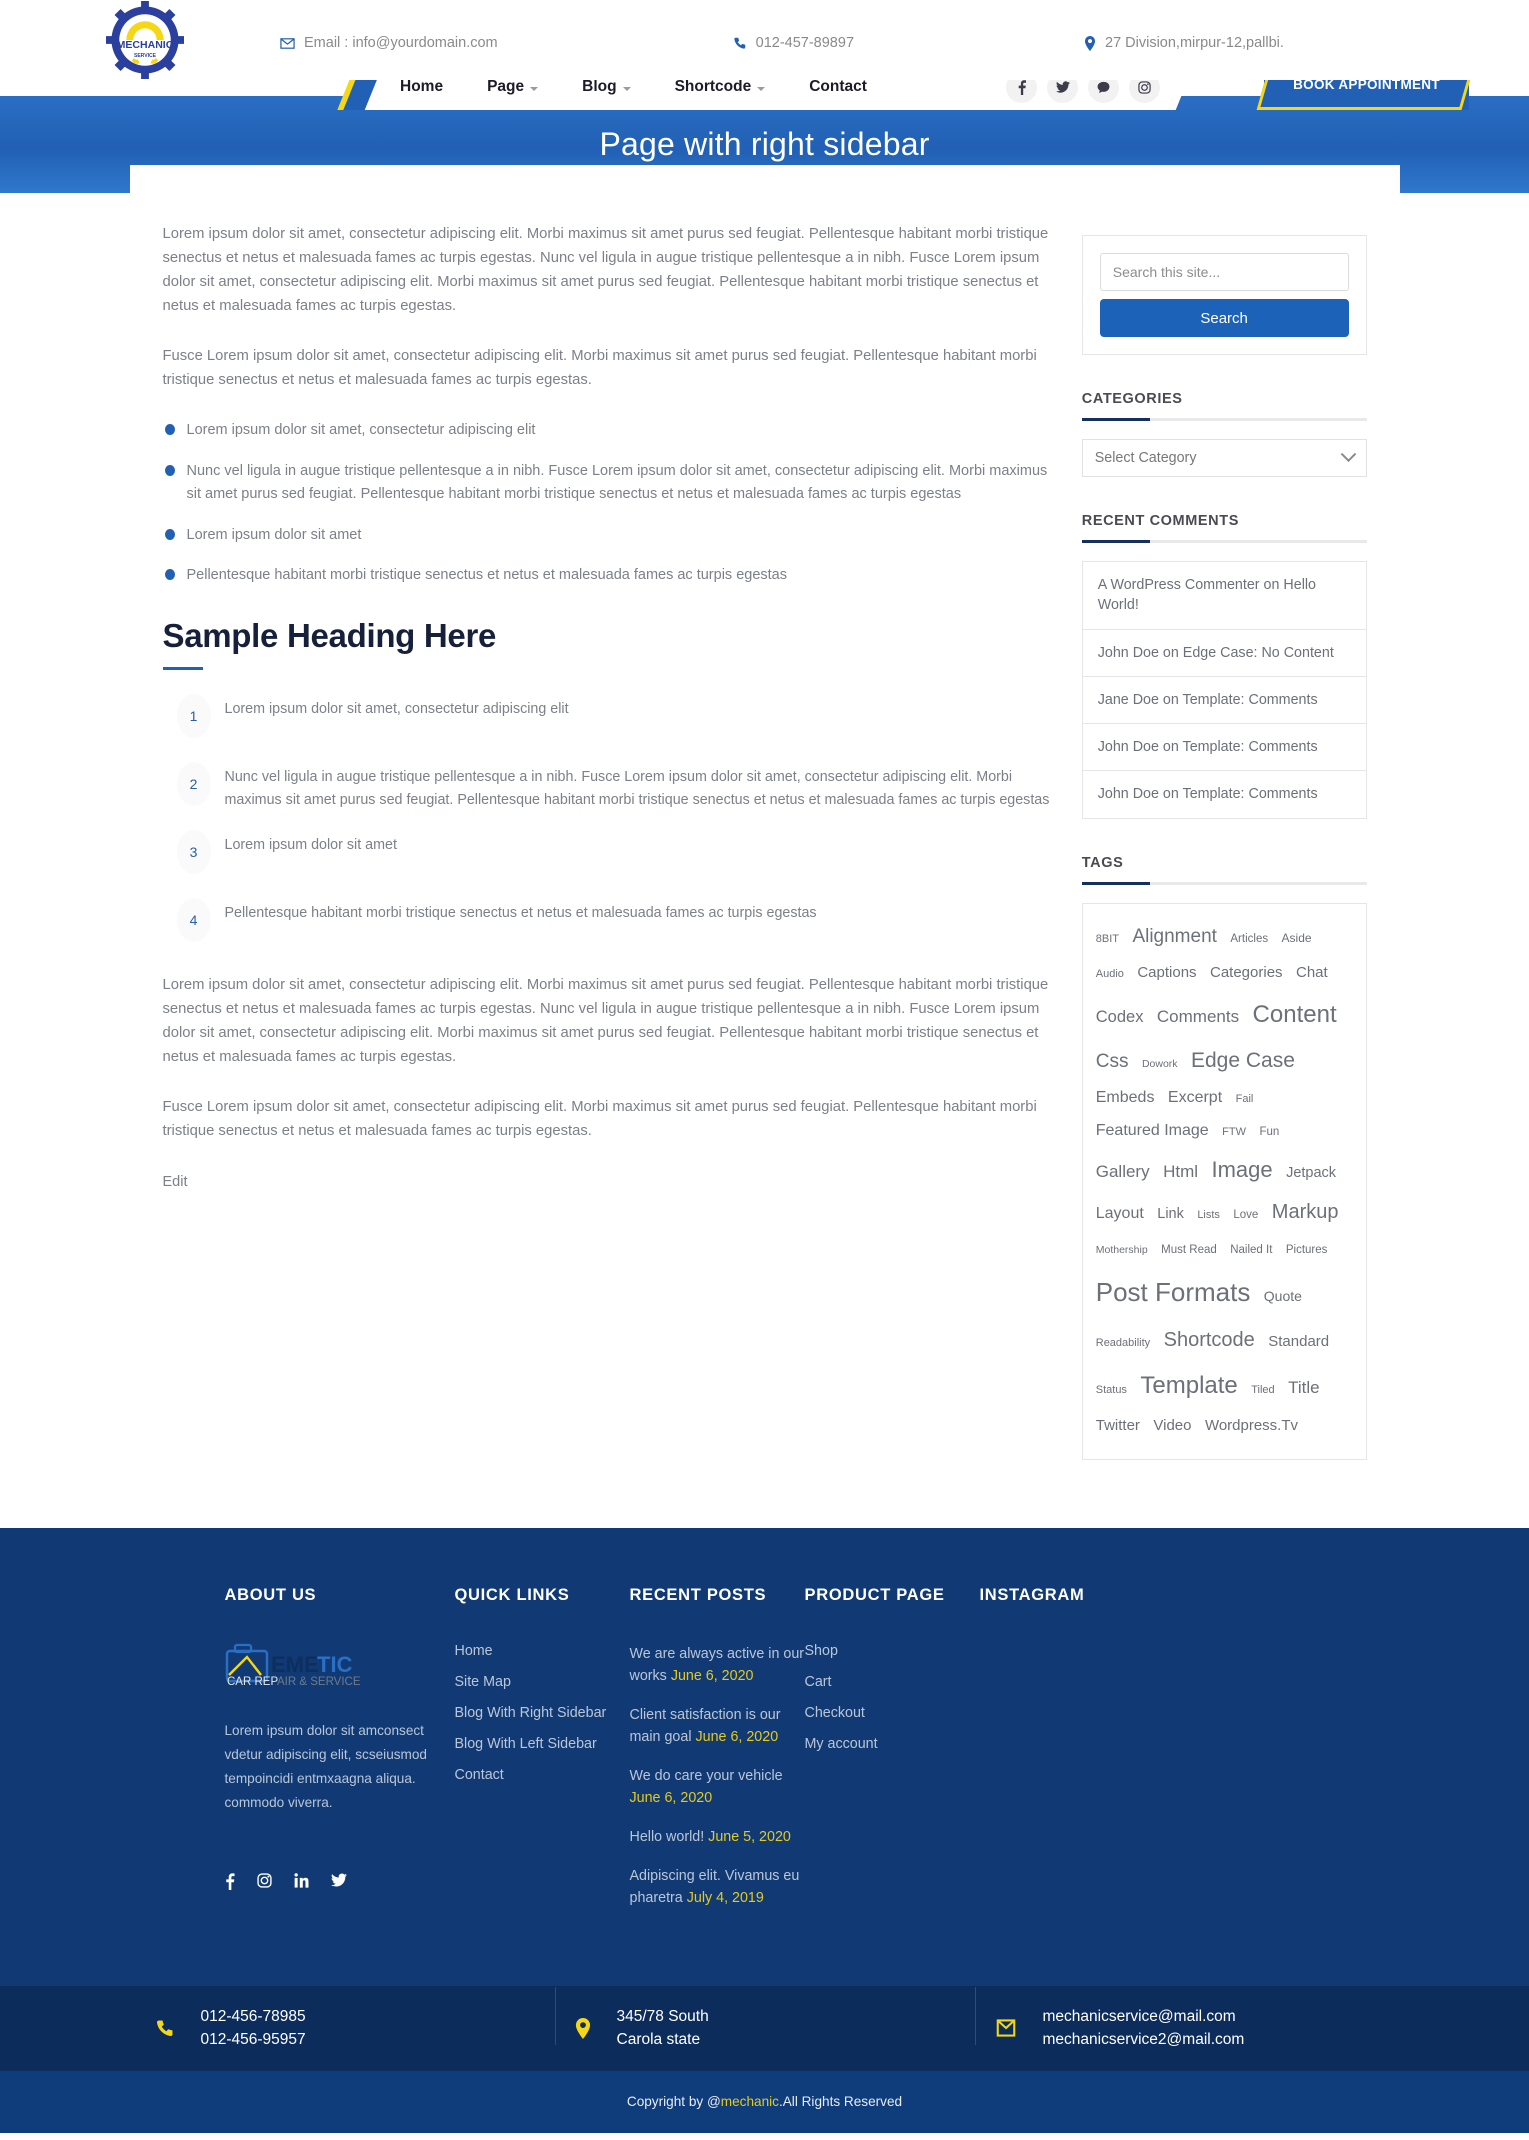  I want to click on tag-link: Gallery, so click(1123, 1171).